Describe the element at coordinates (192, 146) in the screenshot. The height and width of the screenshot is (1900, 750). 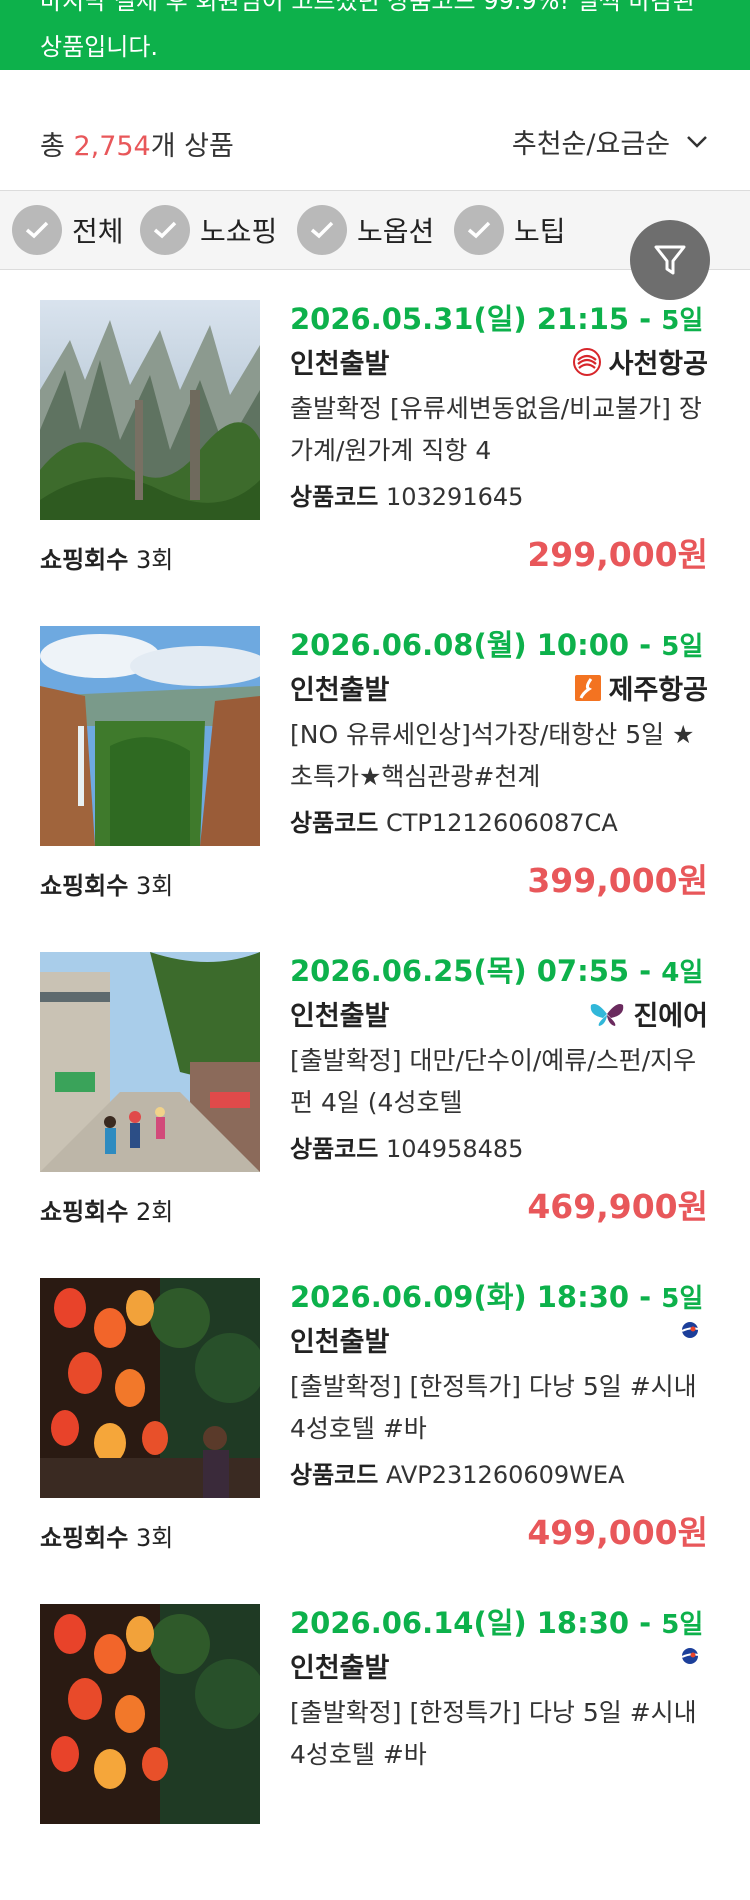
I see `count-suffix: 개 상품` at that location.